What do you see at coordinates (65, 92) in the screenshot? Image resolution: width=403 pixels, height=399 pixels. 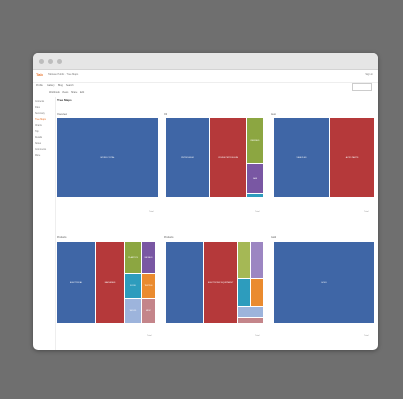 I see `toolbar-views: Views` at bounding box center [65, 92].